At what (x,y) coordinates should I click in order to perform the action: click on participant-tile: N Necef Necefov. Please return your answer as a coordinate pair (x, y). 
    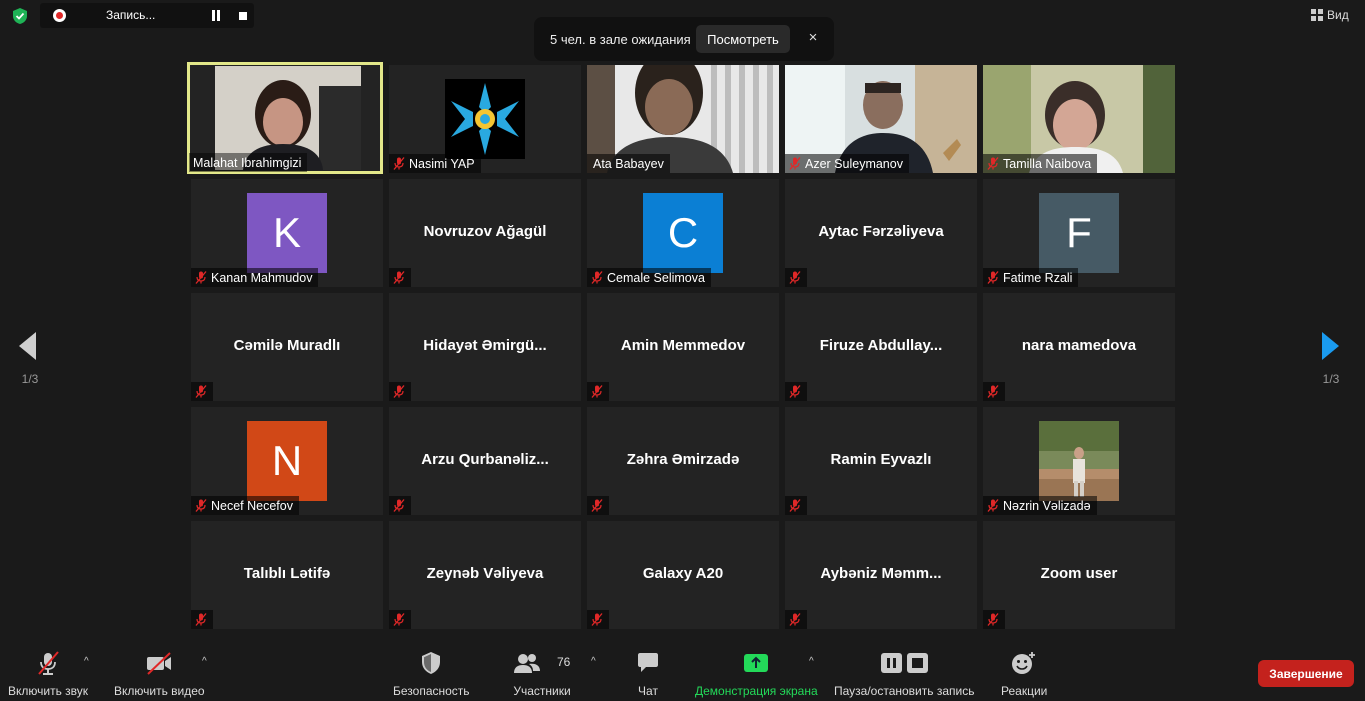
    Looking at the image, I should click on (287, 461).